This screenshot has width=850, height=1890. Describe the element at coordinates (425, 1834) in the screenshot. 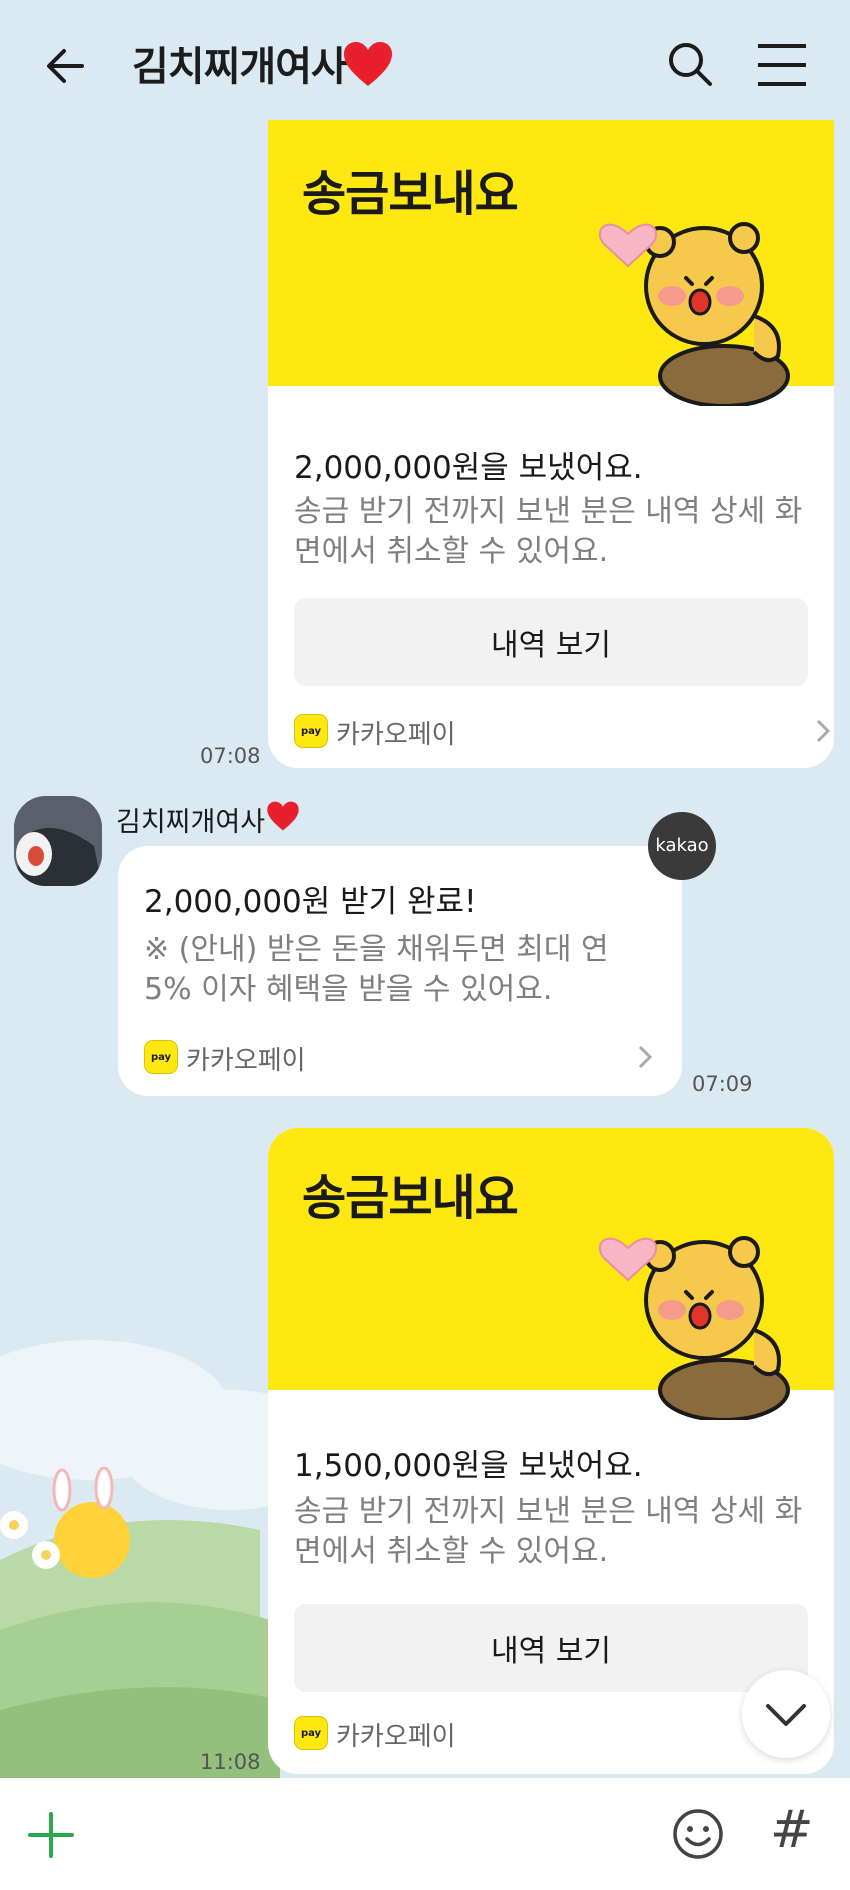

I see `message-input-bar: #` at that location.